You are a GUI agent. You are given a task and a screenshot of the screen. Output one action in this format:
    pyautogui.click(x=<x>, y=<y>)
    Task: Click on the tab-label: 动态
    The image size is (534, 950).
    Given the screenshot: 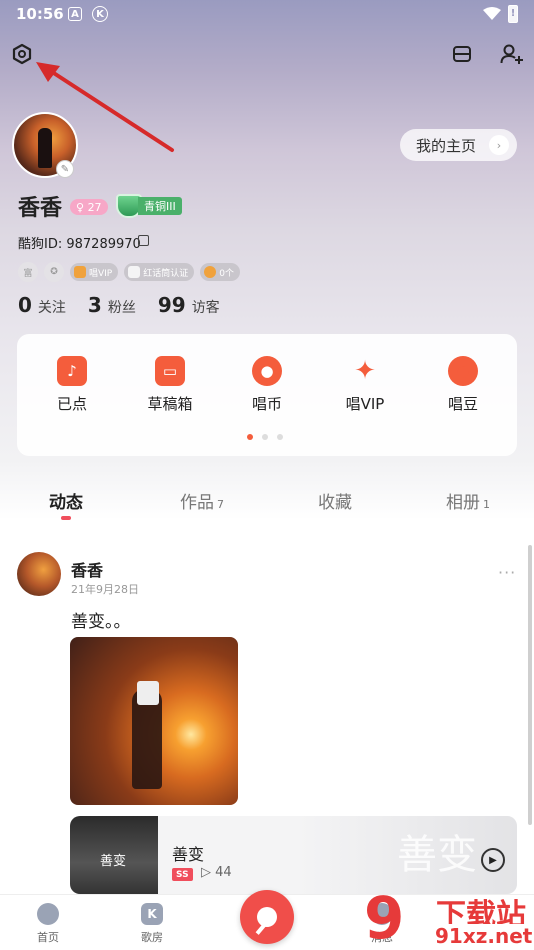 What is the action you would take?
    pyautogui.click(x=66, y=503)
    